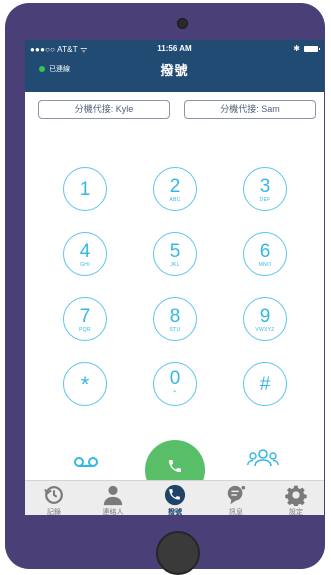 The image size is (331, 575). Describe the element at coordinates (296, 512) in the screenshot. I see `tab-label: 設定` at that location.